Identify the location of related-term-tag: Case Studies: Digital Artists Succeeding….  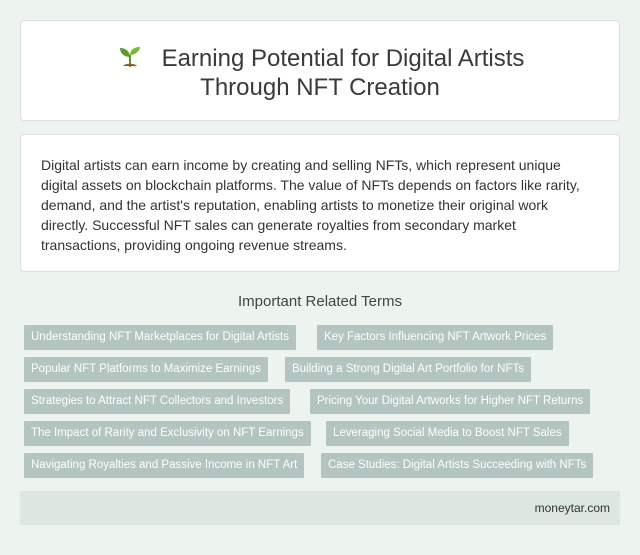
(457, 465).